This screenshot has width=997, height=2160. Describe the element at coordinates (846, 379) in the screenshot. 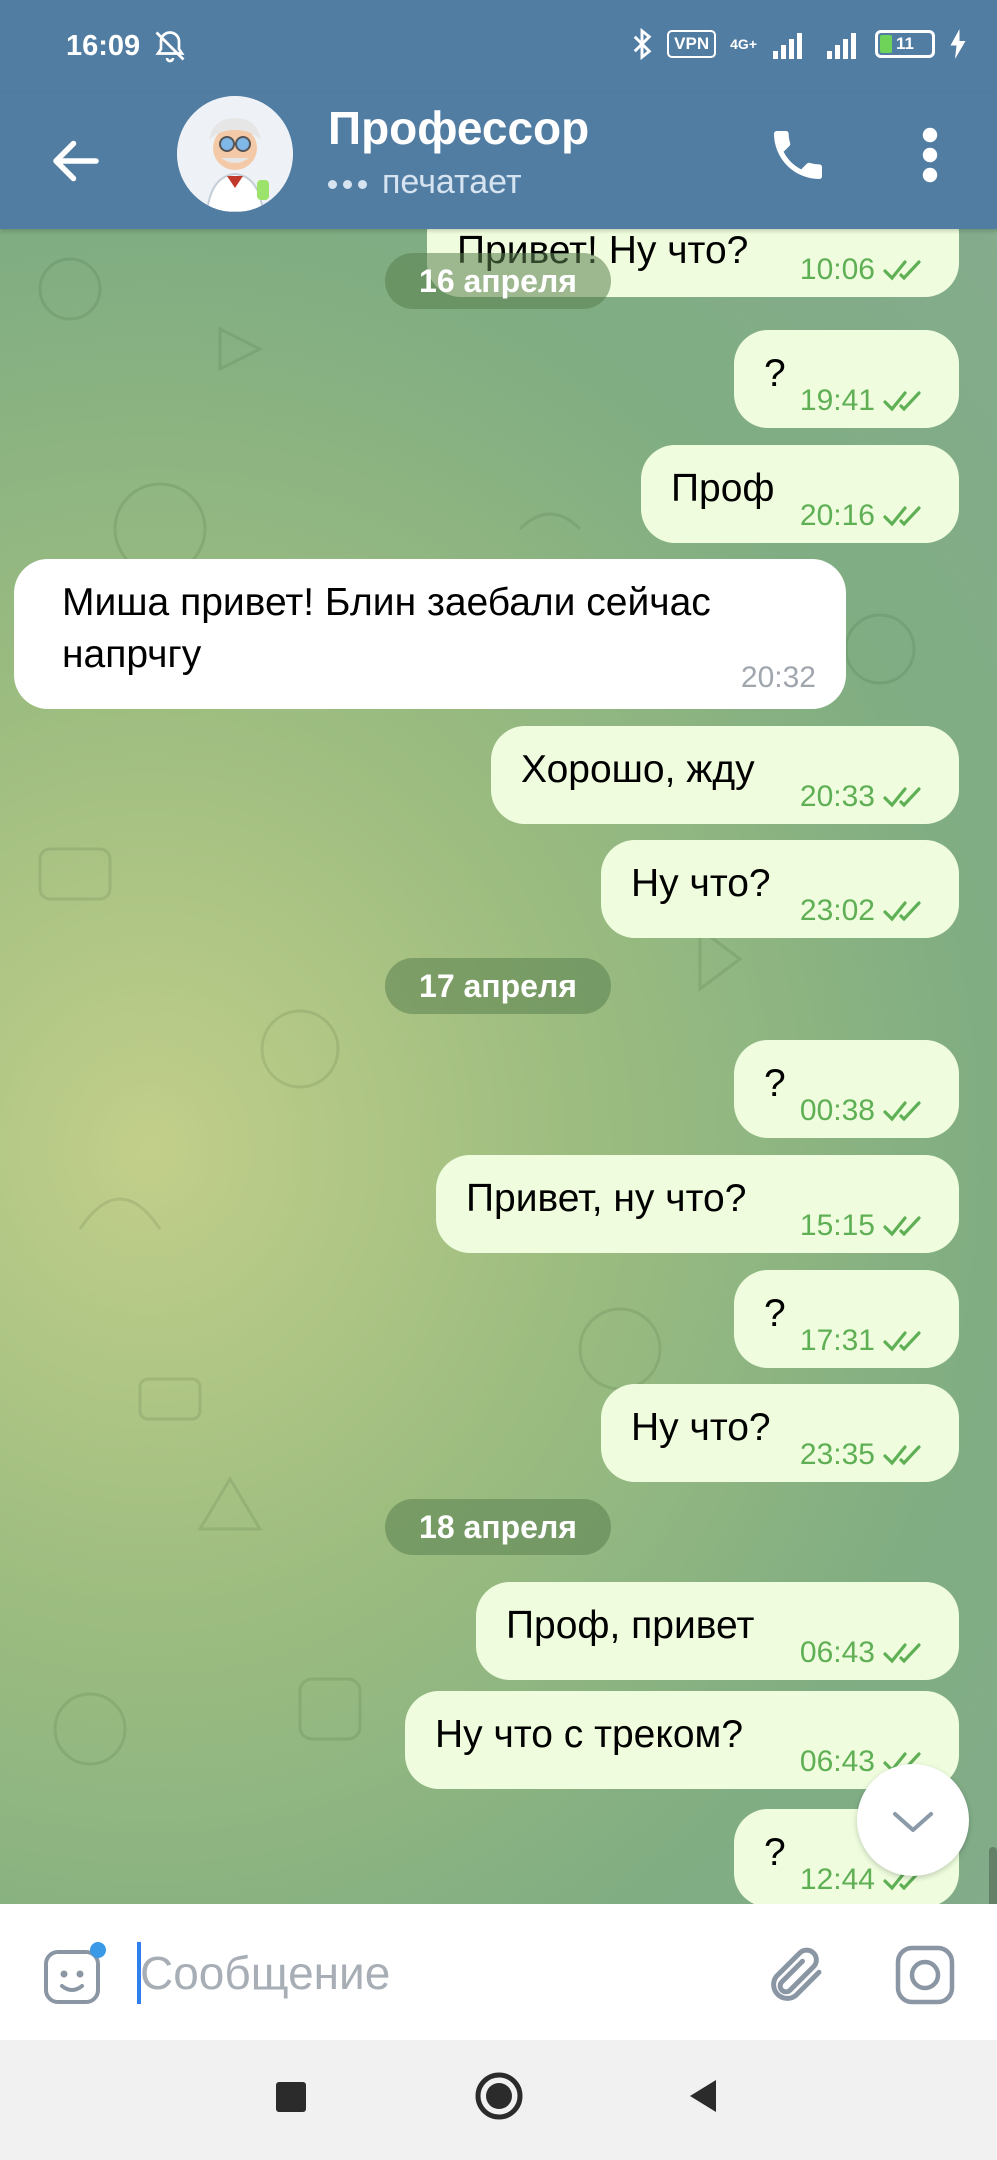

I see `message-bubble-outgoing: ? 19:41` at that location.